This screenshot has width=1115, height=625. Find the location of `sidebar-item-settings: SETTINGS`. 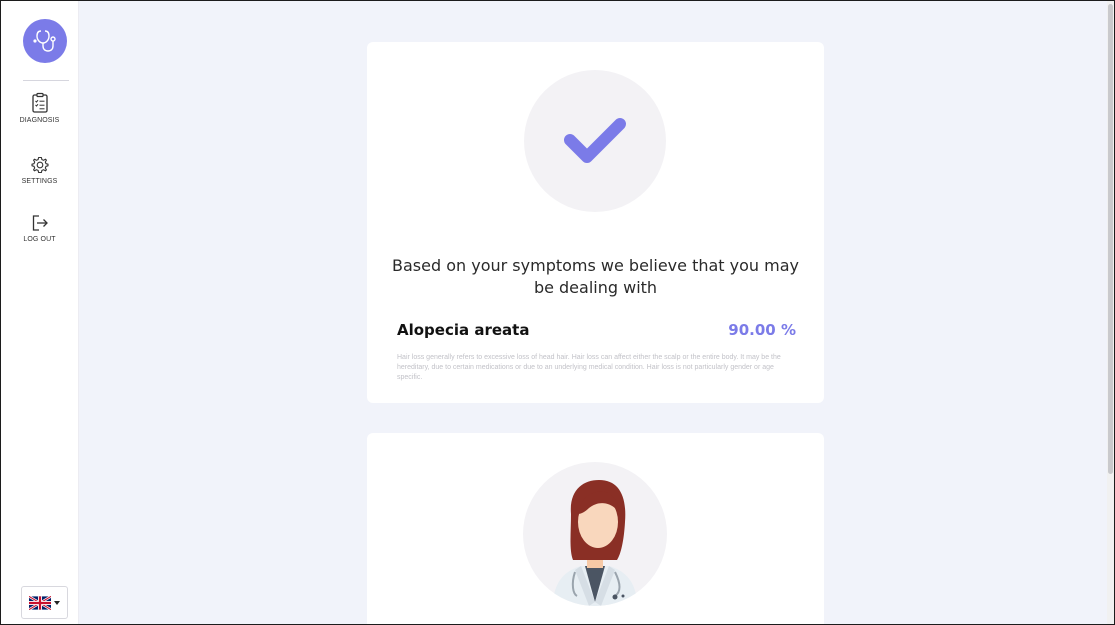

sidebar-item-settings: SETTINGS is located at coordinates (39, 170).